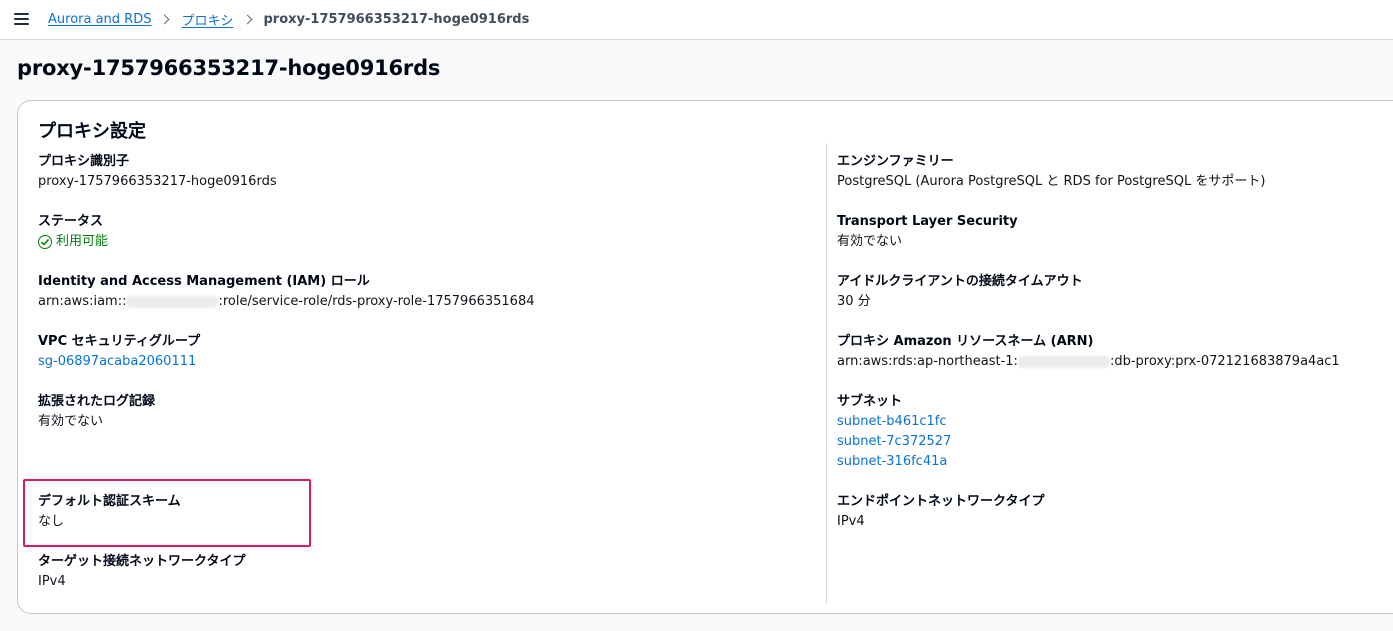 This screenshot has width=1393, height=631. Describe the element at coordinates (22, 19) in the screenshot. I see `menu-icon` at that location.